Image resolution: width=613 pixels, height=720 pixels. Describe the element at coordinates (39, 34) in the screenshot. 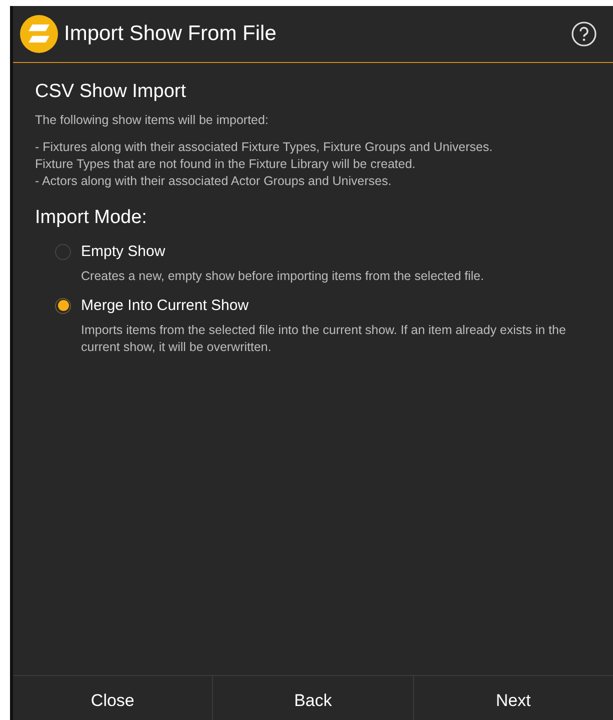

I see `logo-icon` at that location.